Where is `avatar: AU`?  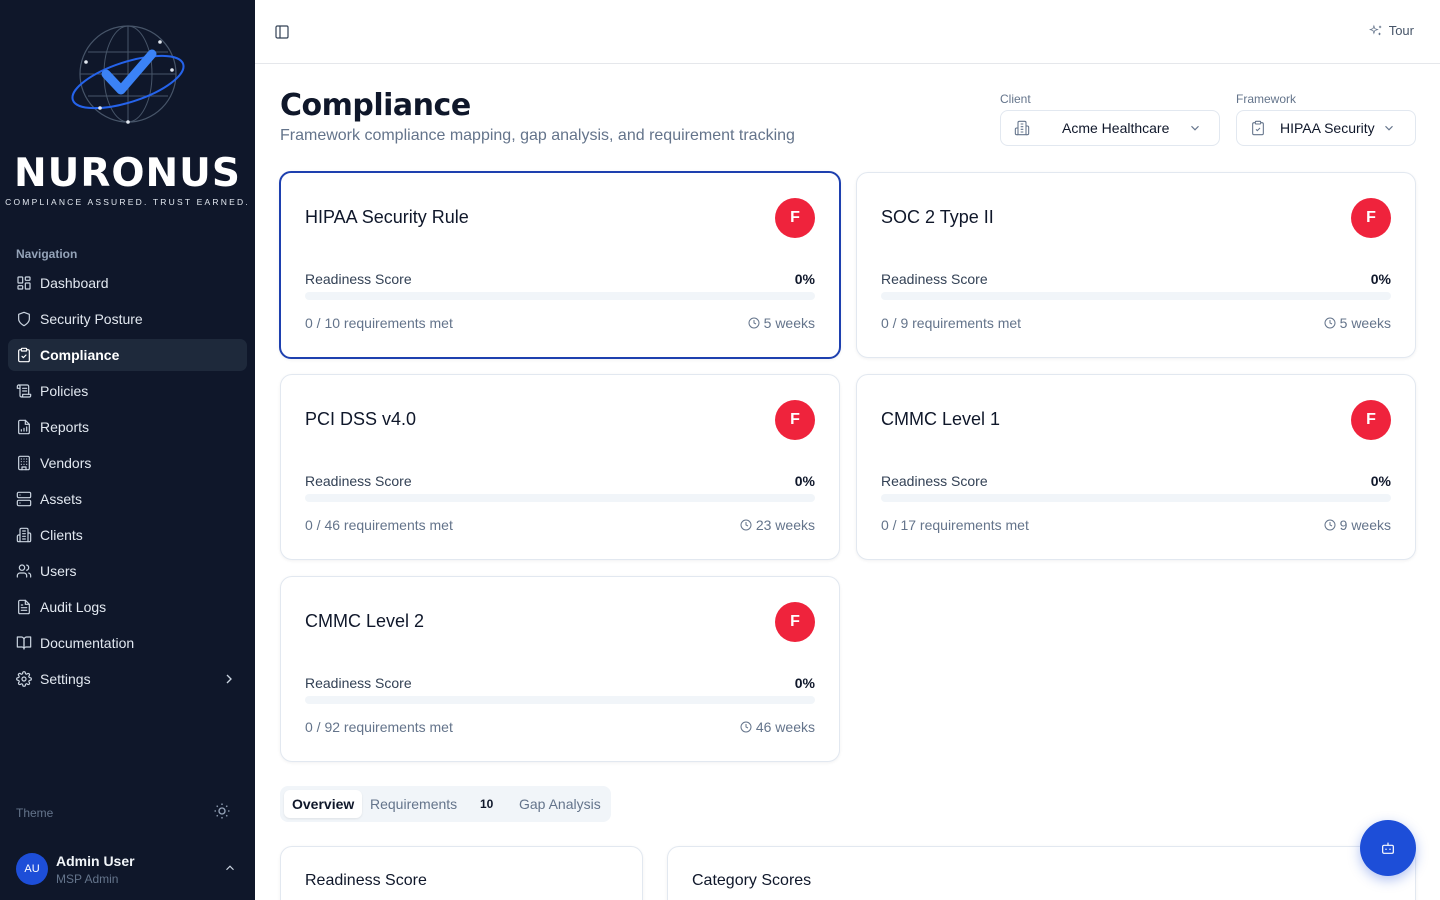 avatar: AU is located at coordinates (32, 869).